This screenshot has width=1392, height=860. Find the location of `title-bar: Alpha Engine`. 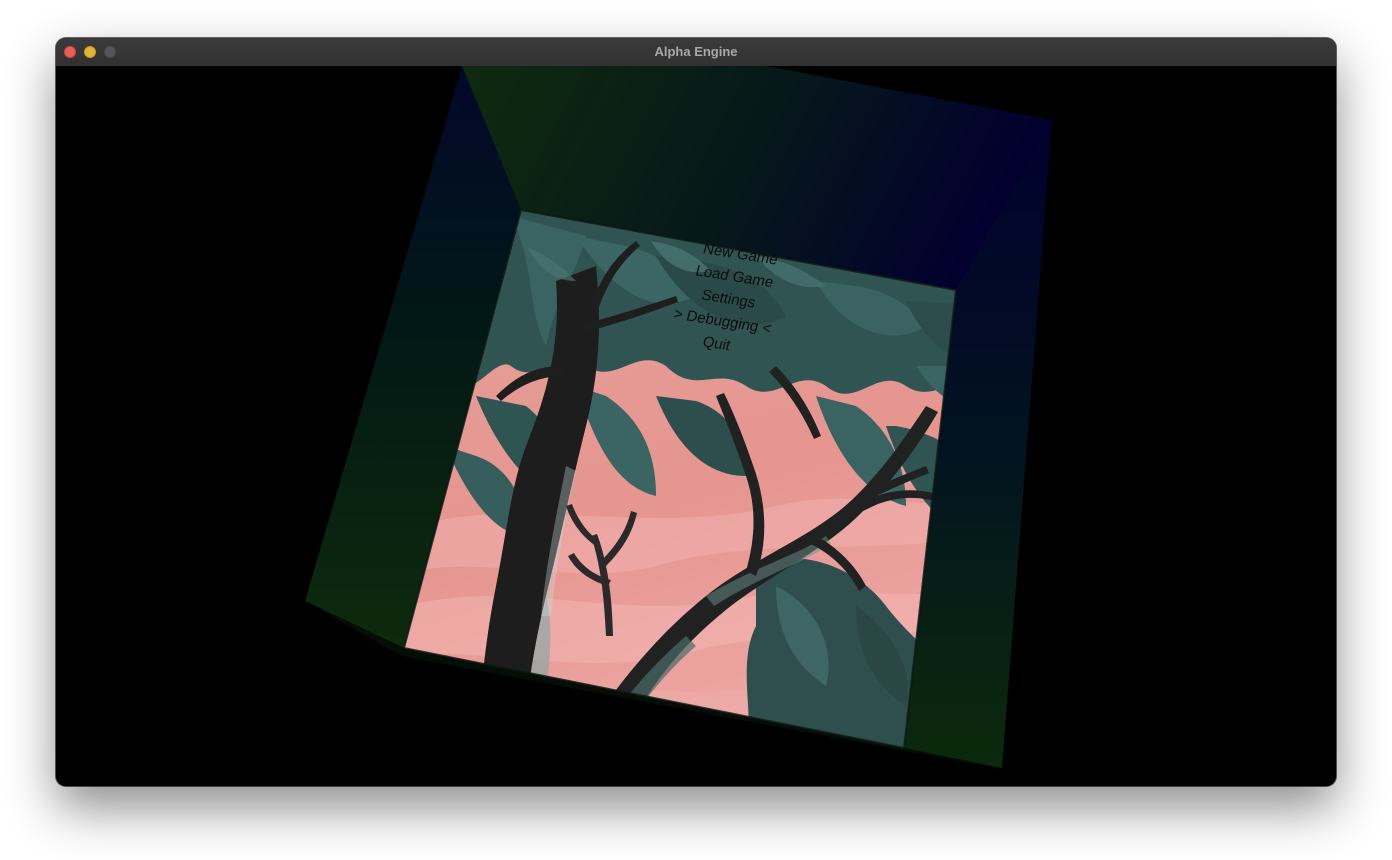

title-bar: Alpha Engine is located at coordinates (696, 52).